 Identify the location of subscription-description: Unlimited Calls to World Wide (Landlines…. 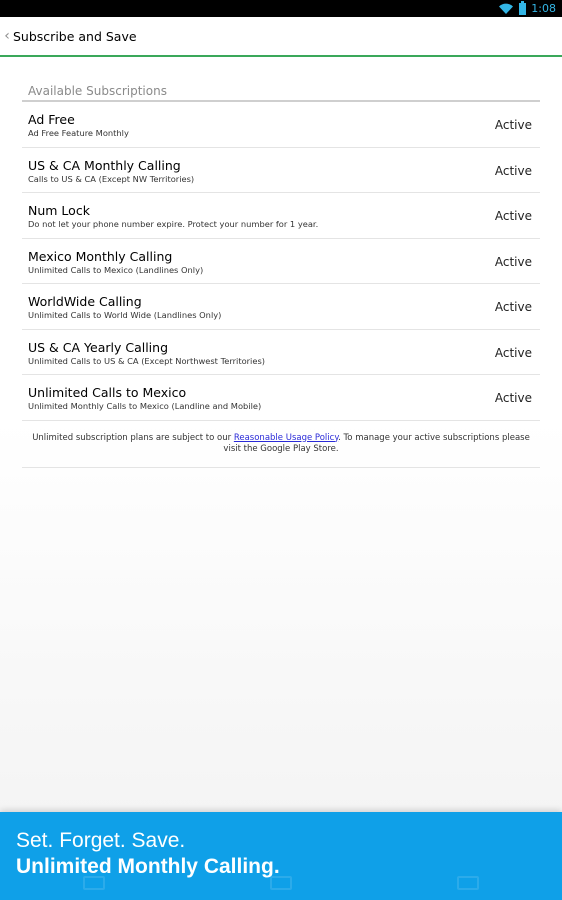
(125, 315).